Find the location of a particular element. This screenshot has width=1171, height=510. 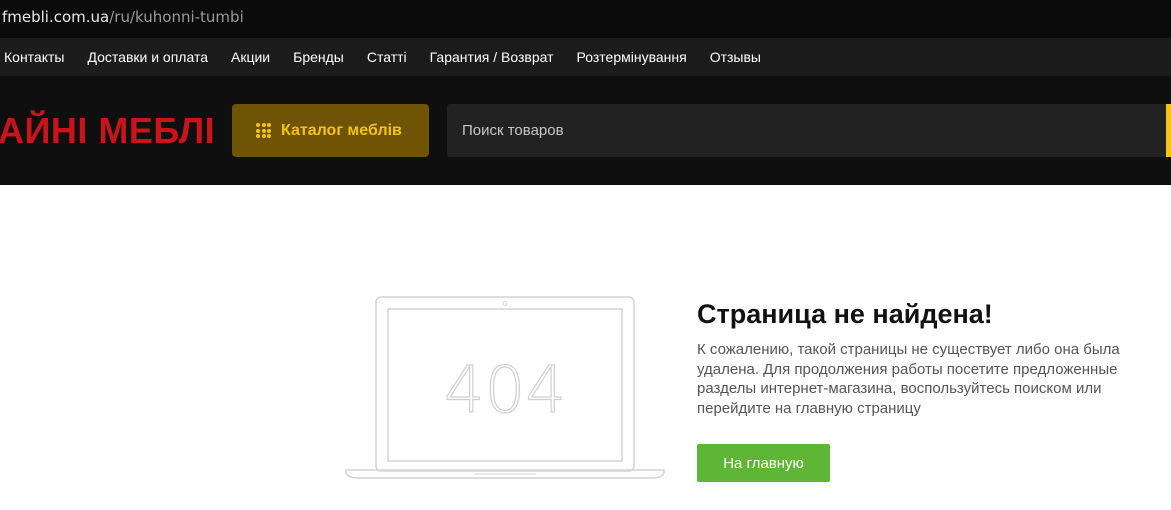

catalog-button-label: Каталог меблів is located at coordinates (341, 130).